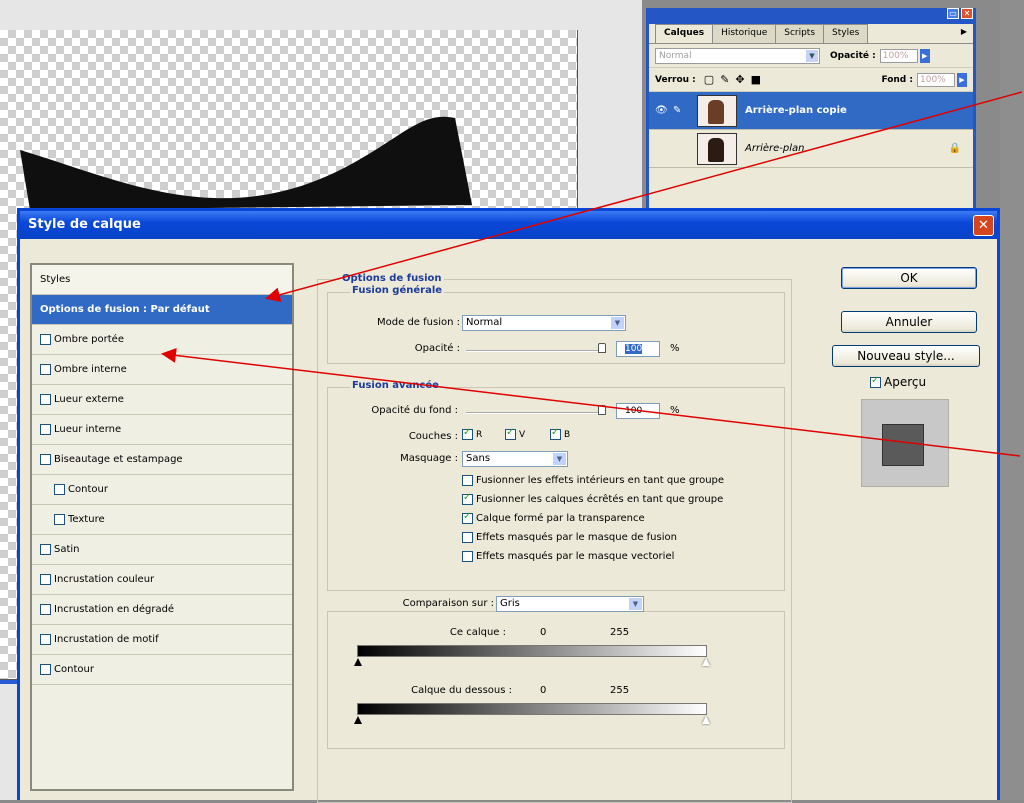 The height and width of the screenshot is (803, 1024). What do you see at coordinates (162, 580) in the screenshot?
I see `styles-item-incrustation-couleur: Incrustation couleur` at bounding box center [162, 580].